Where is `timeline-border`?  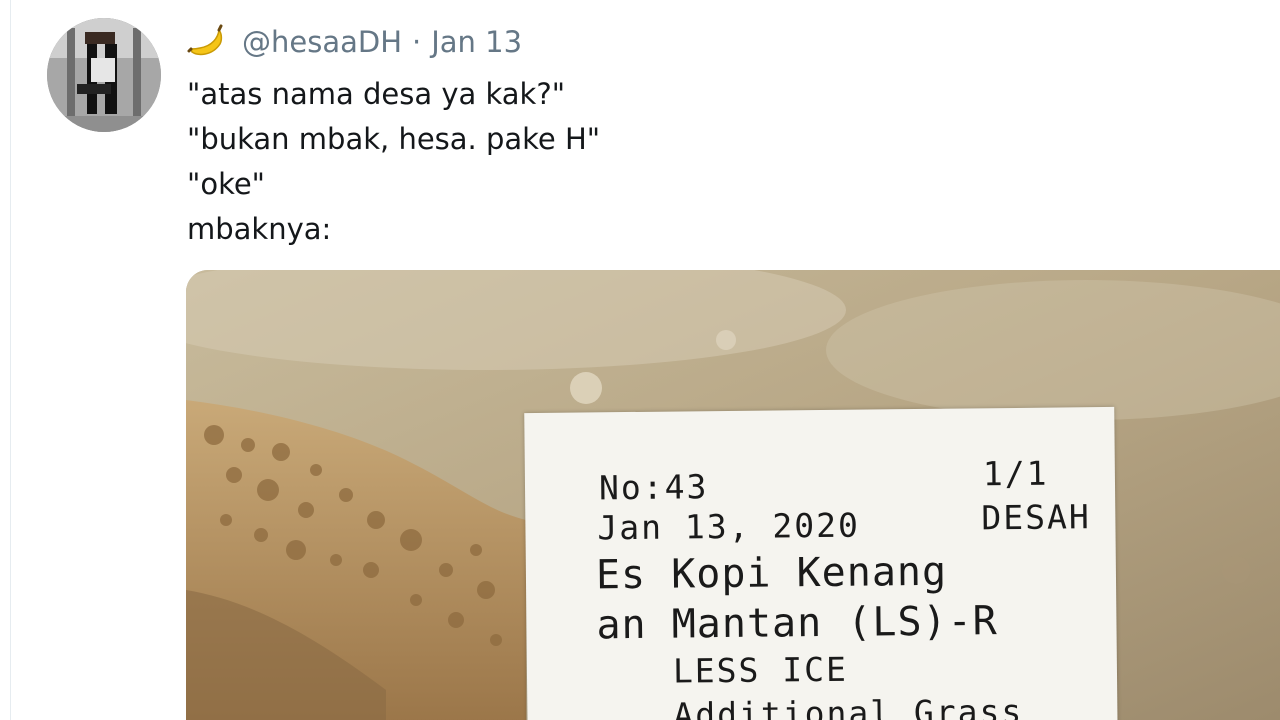
timeline-border is located at coordinates (10, 360).